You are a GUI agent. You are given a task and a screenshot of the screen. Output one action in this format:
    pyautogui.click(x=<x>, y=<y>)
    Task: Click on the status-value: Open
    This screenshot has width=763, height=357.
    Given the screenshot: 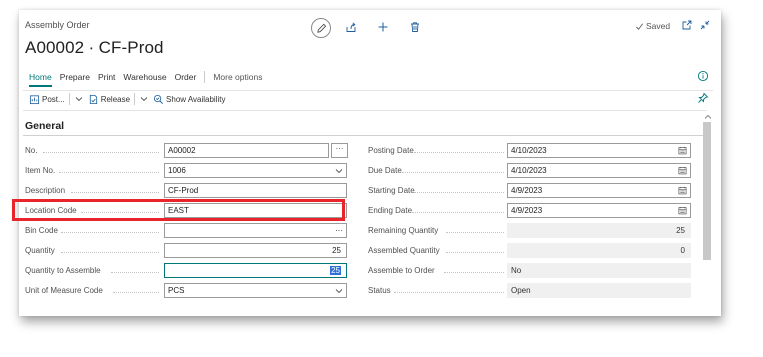 What is the action you would take?
    pyautogui.click(x=599, y=290)
    